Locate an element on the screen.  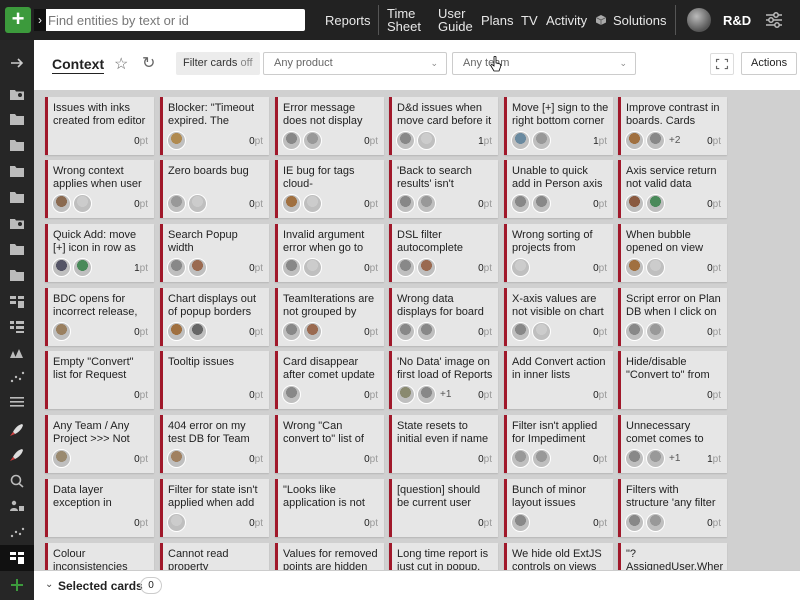
card: "? AssignedUser.Where0pt is located at coordinates (672, 556).